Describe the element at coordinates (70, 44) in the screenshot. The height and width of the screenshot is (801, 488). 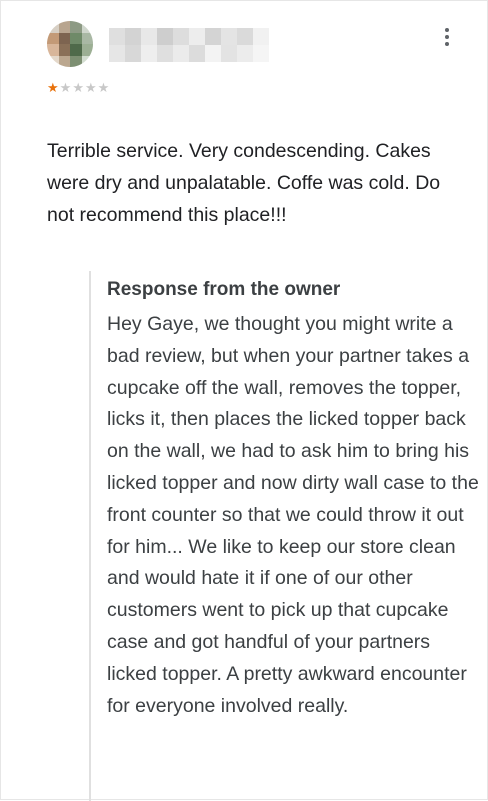
I see `avatar` at that location.